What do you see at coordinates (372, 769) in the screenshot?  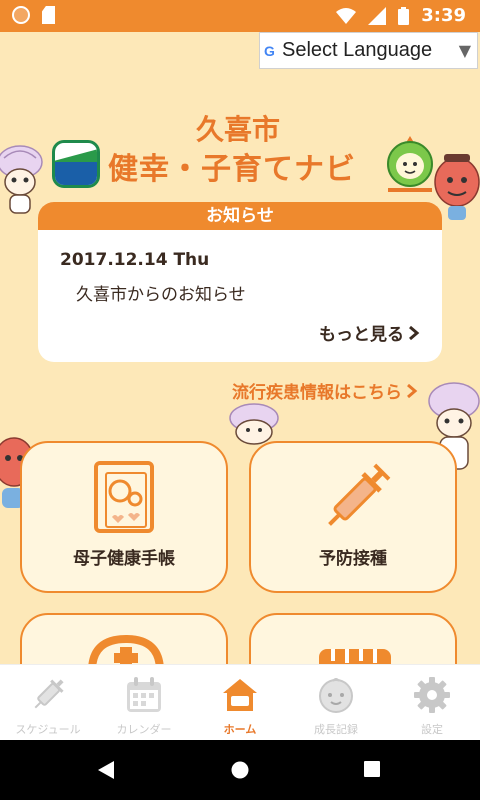 I see `recents-icon` at bounding box center [372, 769].